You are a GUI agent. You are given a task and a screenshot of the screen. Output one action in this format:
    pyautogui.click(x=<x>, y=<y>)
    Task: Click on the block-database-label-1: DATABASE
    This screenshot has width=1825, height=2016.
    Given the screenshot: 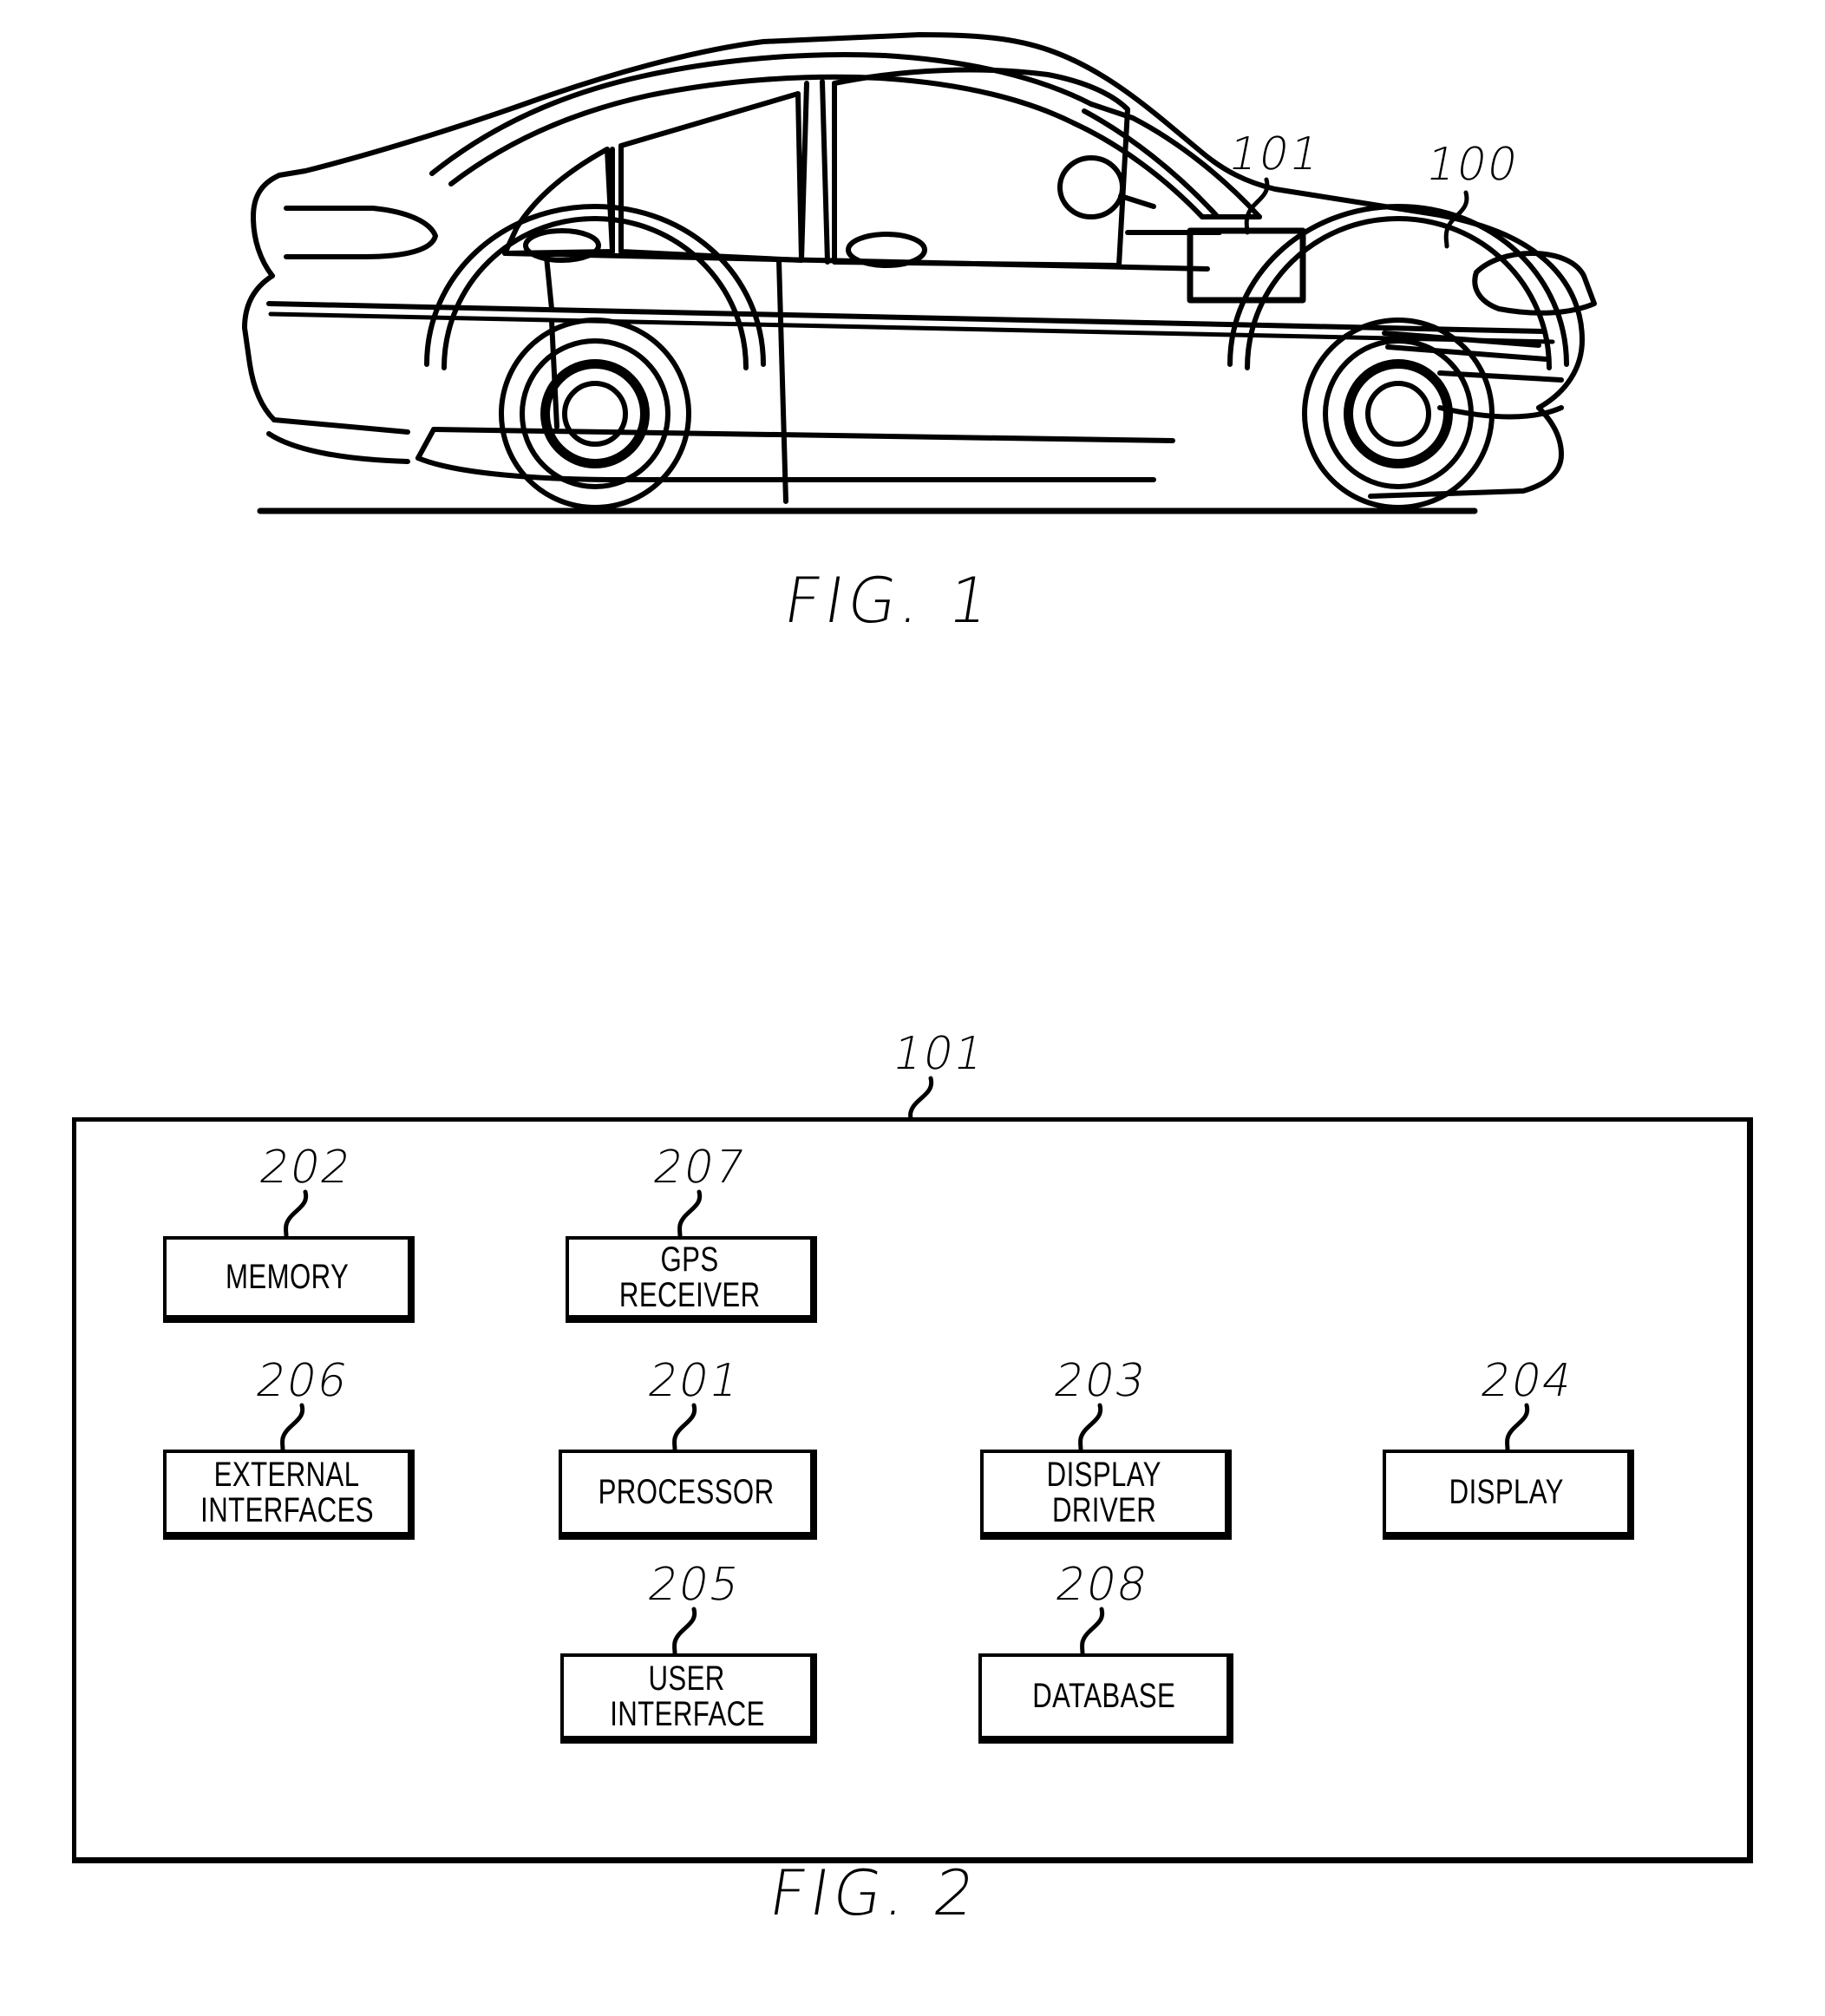 What is the action you would take?
    pyautogui.click(x=1104, y=1696)
    